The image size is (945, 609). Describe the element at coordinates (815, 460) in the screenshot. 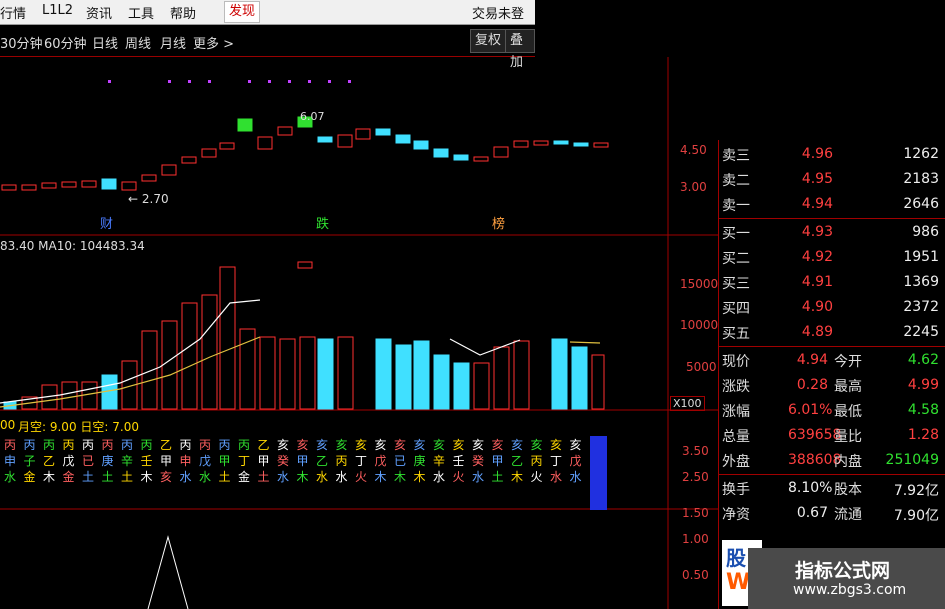

I see `stat-value: 388608` at that location.